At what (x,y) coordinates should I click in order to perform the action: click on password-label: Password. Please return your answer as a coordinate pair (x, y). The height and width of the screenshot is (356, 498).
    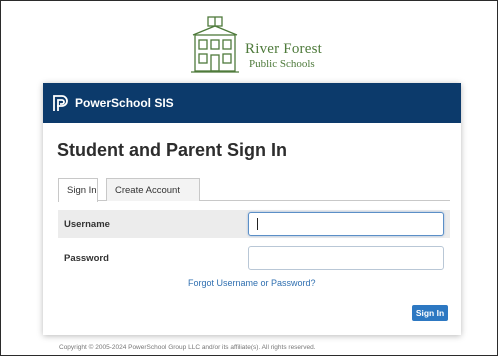
    Looking at the image, I should click on (86, 258).